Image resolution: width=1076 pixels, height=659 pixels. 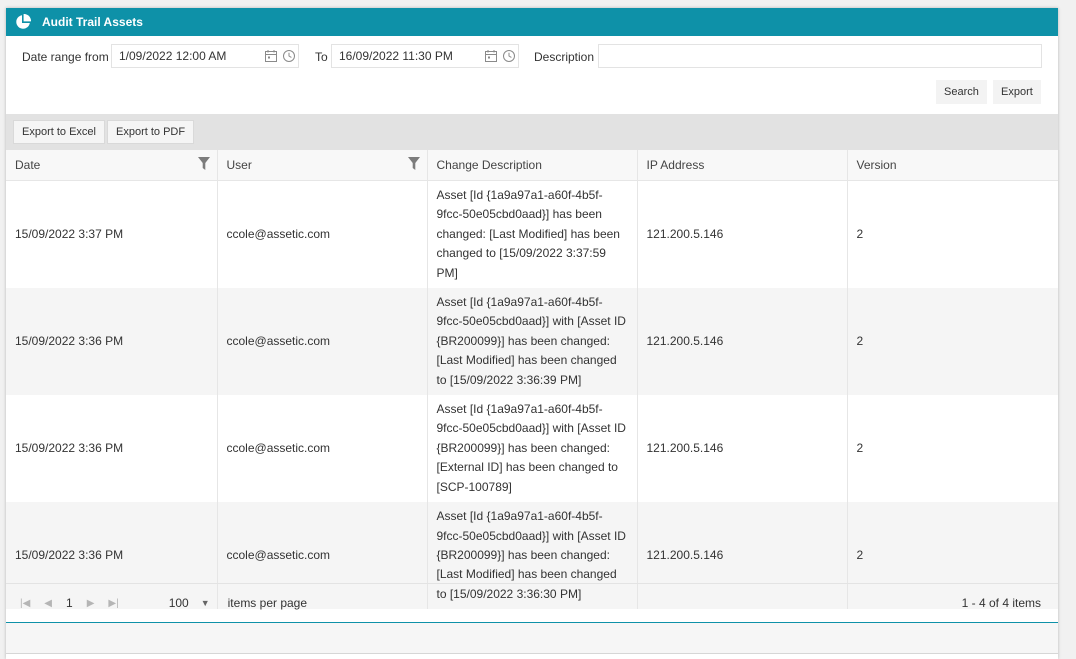 I want to click on current-page-number: 1, so click(x=69, y=603).